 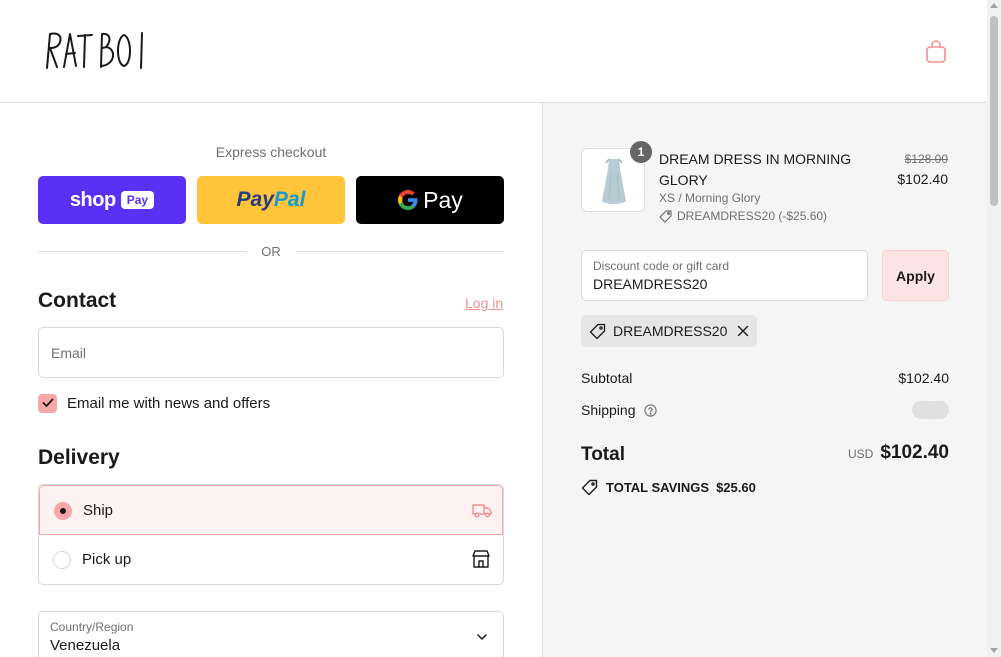 What do you see at coordinates (661, 266) in the screenshot?
I see `discount-code-label: Discount code or gift card` at bounding box center [661, 266].